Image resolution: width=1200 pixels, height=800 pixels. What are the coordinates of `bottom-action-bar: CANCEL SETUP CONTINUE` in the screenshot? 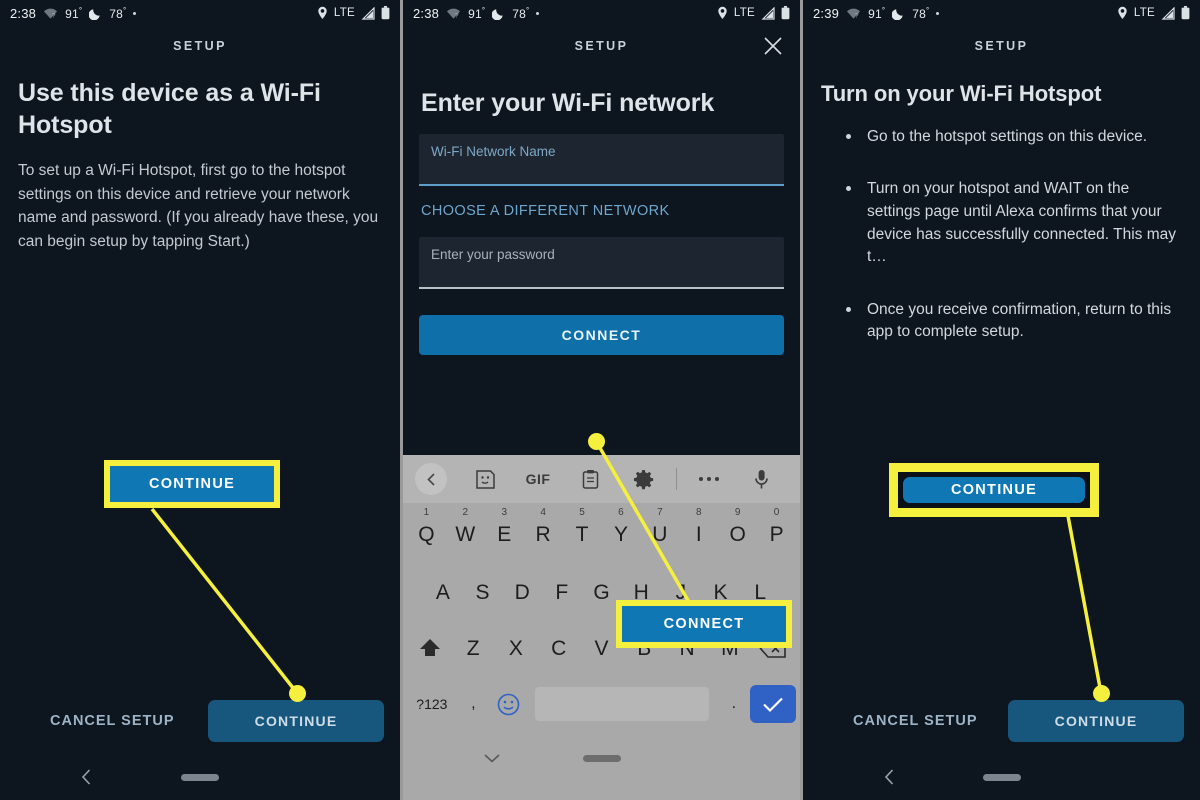 It's located at (200, 721).